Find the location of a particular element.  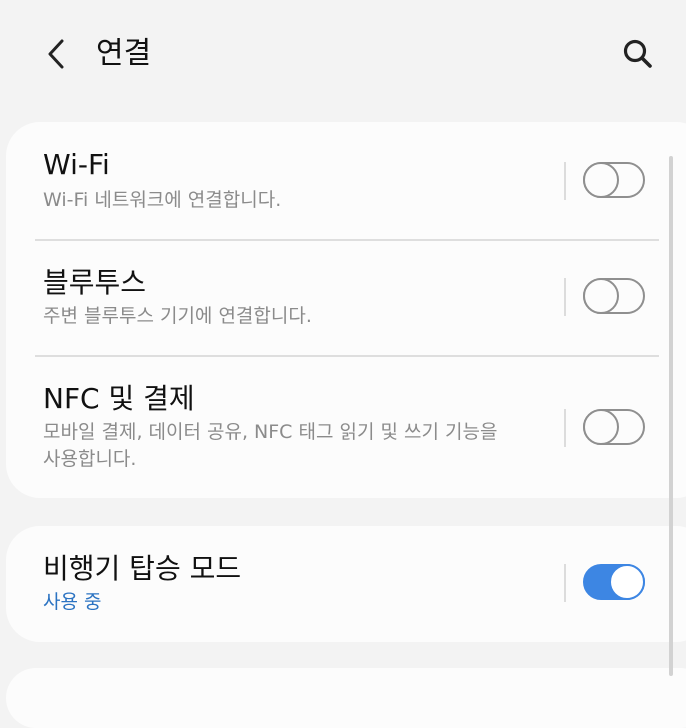

search-button is located at coordinates (638, 54).